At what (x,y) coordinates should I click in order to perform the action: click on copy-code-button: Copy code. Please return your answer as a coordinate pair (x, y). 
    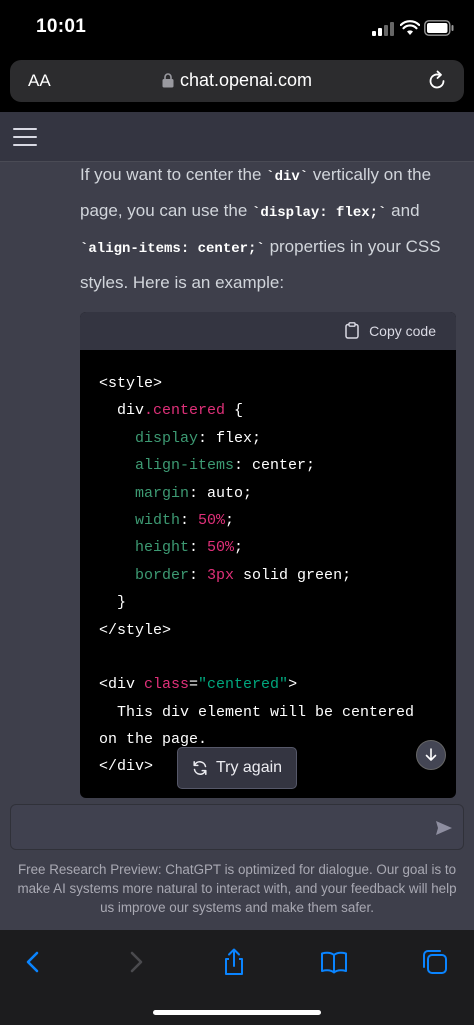
    Looking at the image, I should click on (390, 330).